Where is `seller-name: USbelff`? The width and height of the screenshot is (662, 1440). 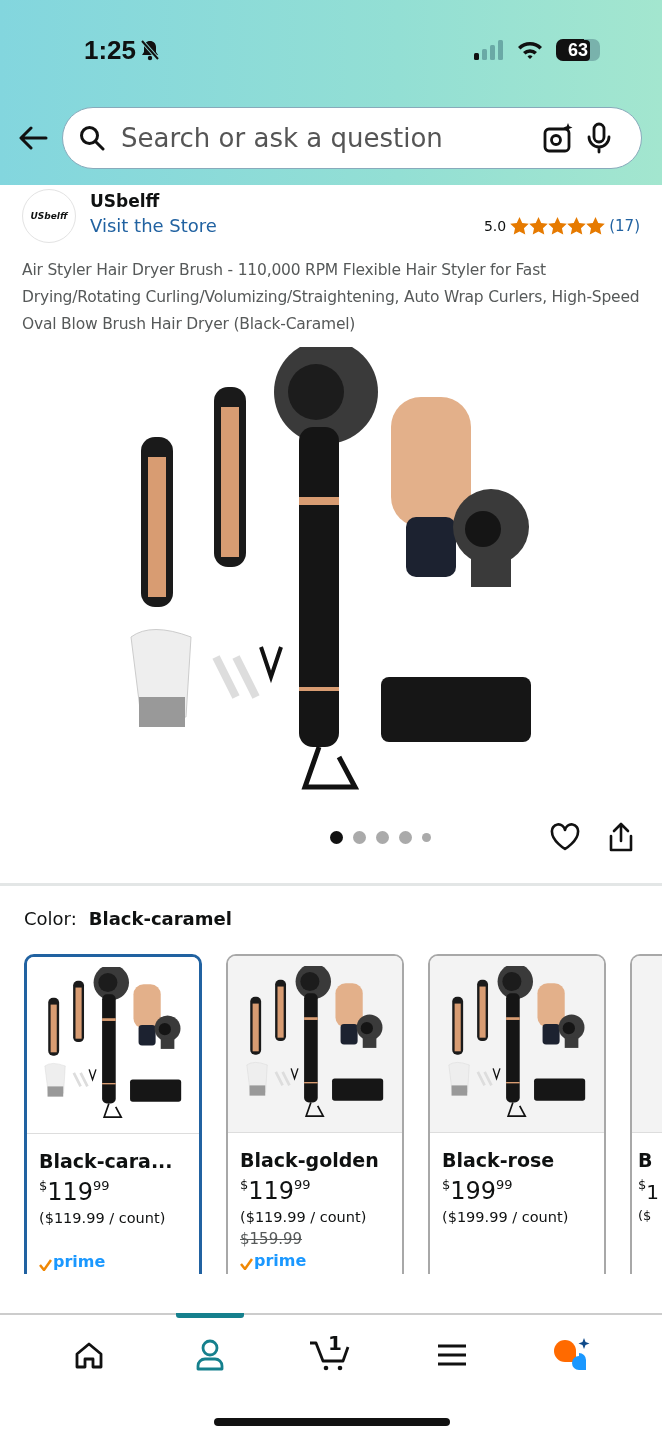
seller-name: USbelff is located at coordinates (125, 201).